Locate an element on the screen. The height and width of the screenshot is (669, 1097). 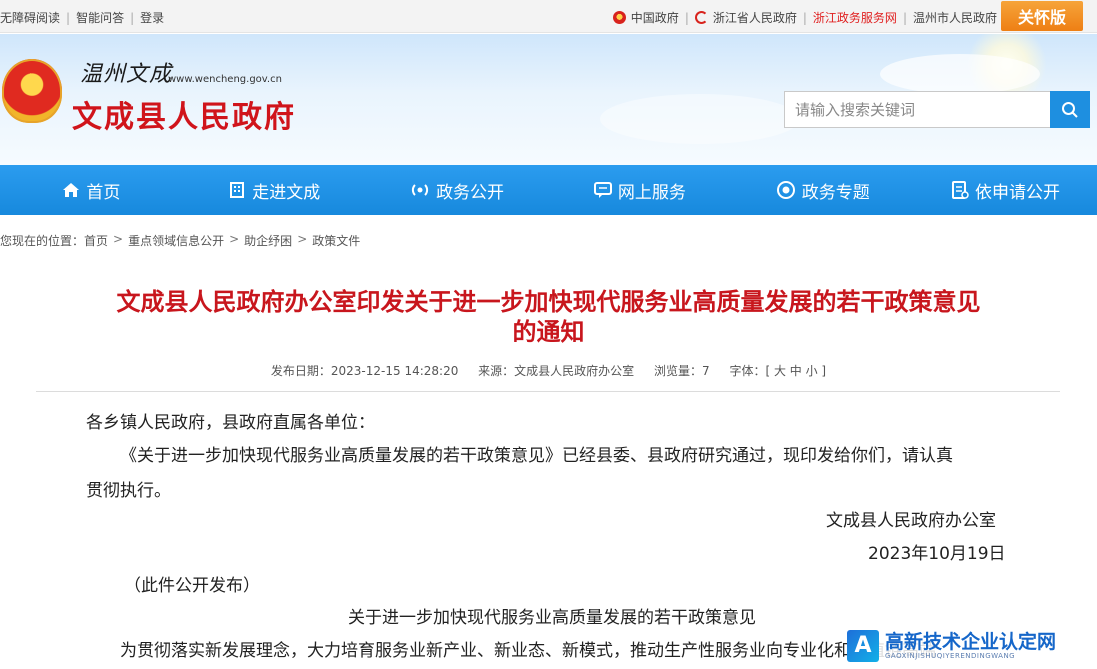
nav-home: 首页 is located at coordinates (91, 190).